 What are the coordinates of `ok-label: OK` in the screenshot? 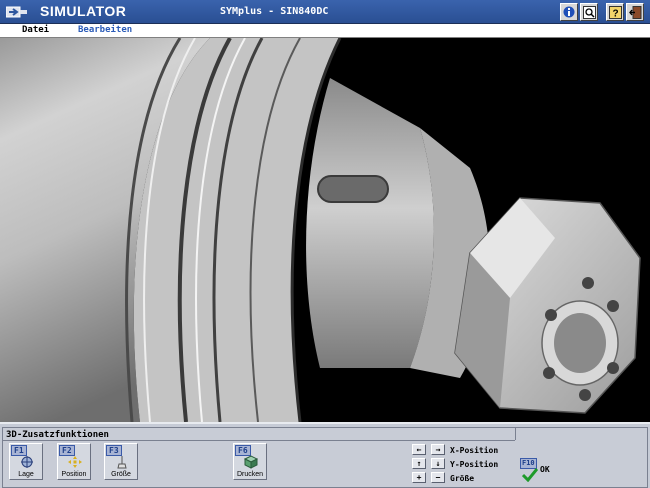 It's located at (545, 469).